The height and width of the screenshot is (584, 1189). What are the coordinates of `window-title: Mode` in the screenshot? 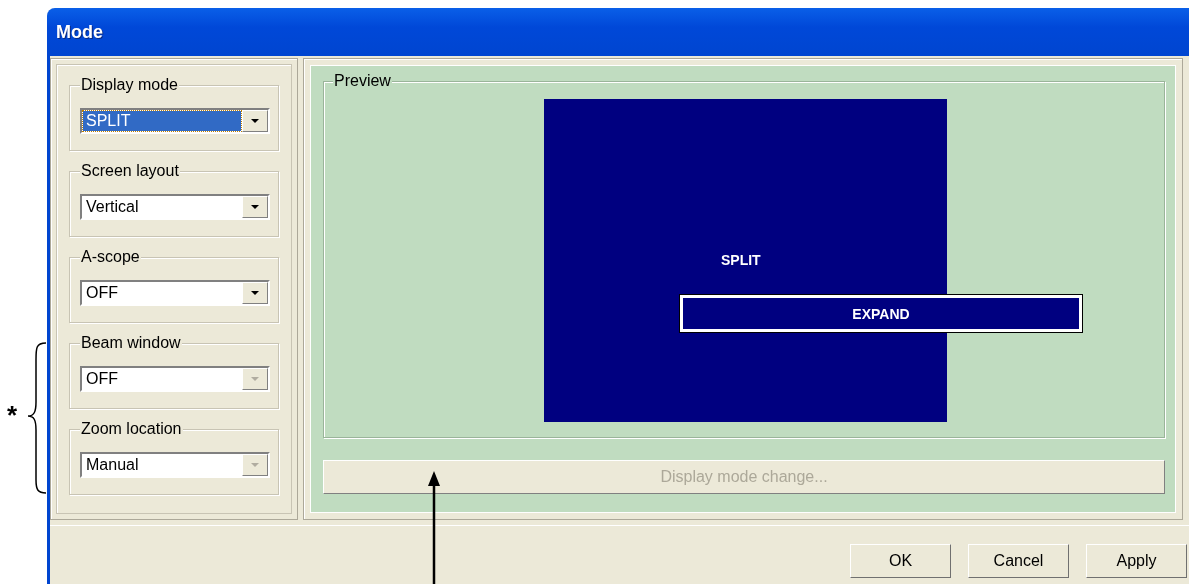 It's located at (79, 32).